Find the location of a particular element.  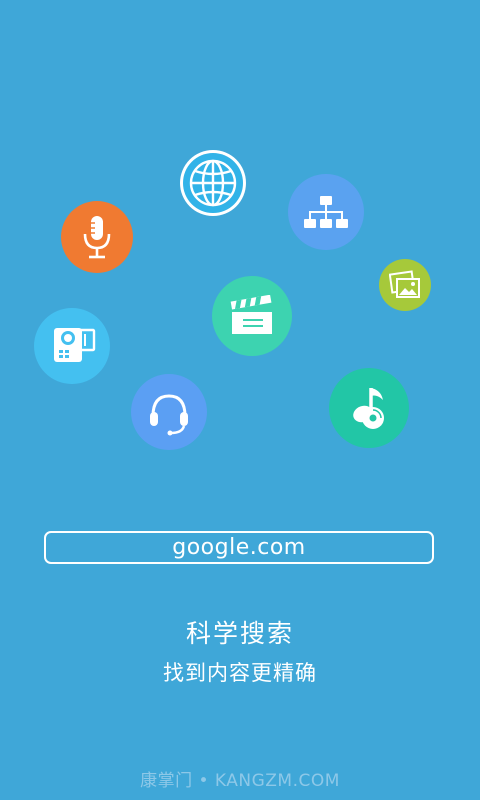

camcorder-icon is located at coordinates (72, 346).